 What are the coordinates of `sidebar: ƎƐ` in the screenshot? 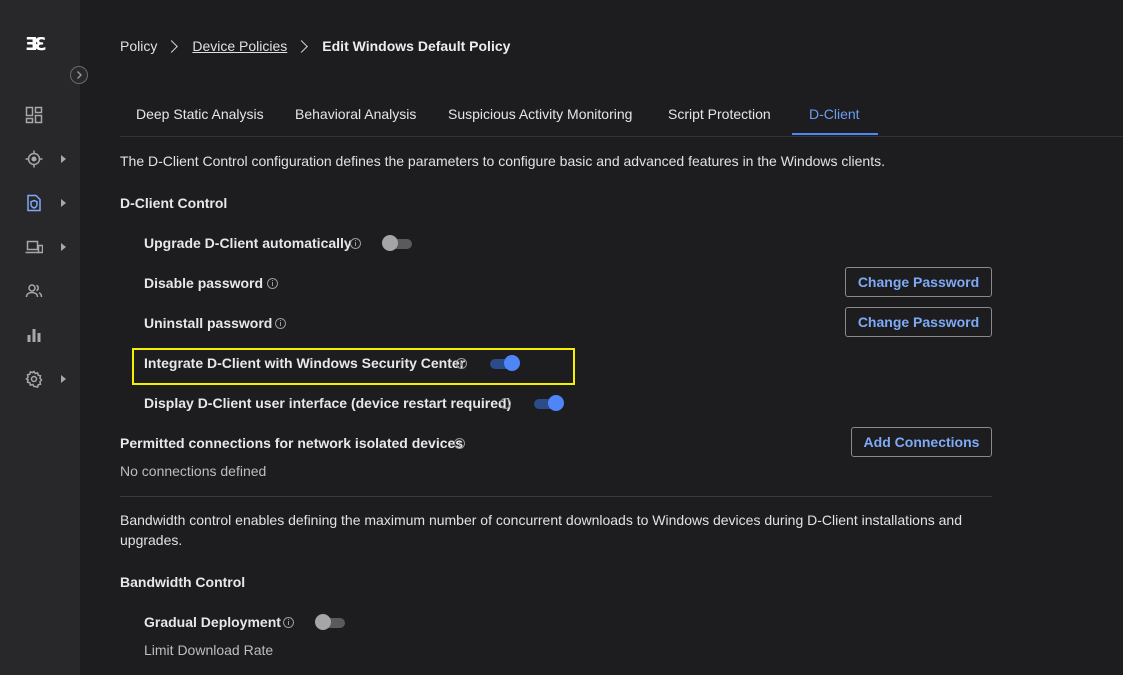 It's located at (44, 337).